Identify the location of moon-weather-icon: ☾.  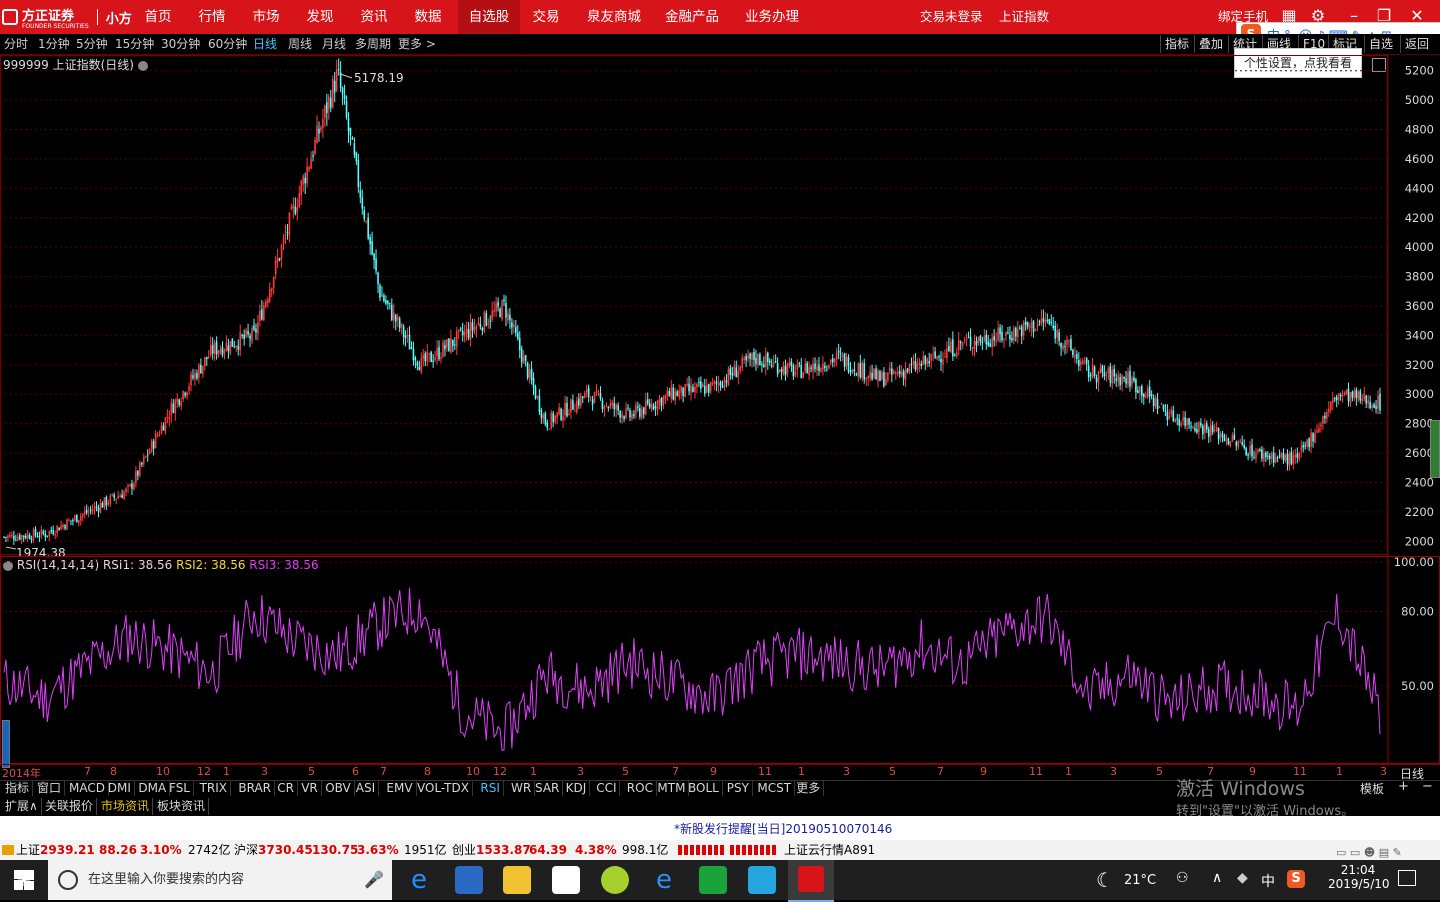
(1105, 880).